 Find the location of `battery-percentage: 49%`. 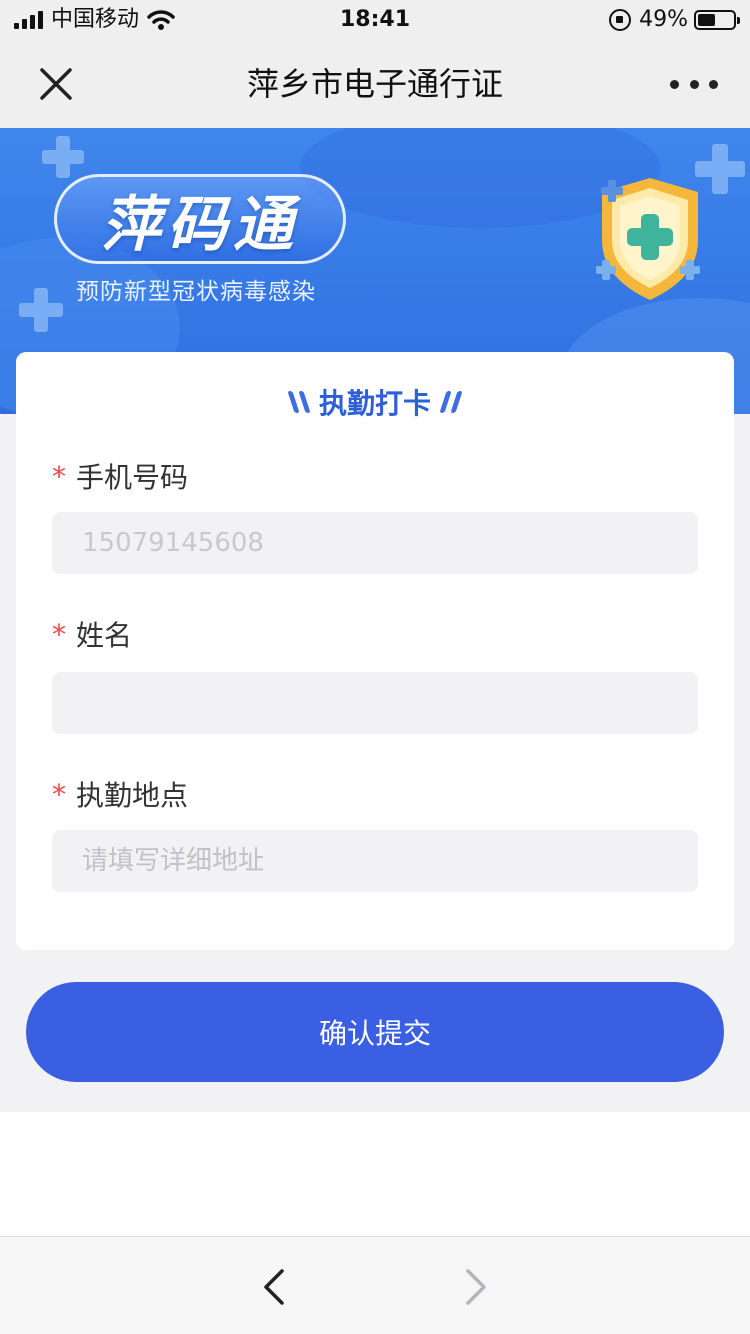

battery-percentage: 49% is located at coordinates (663, 19).